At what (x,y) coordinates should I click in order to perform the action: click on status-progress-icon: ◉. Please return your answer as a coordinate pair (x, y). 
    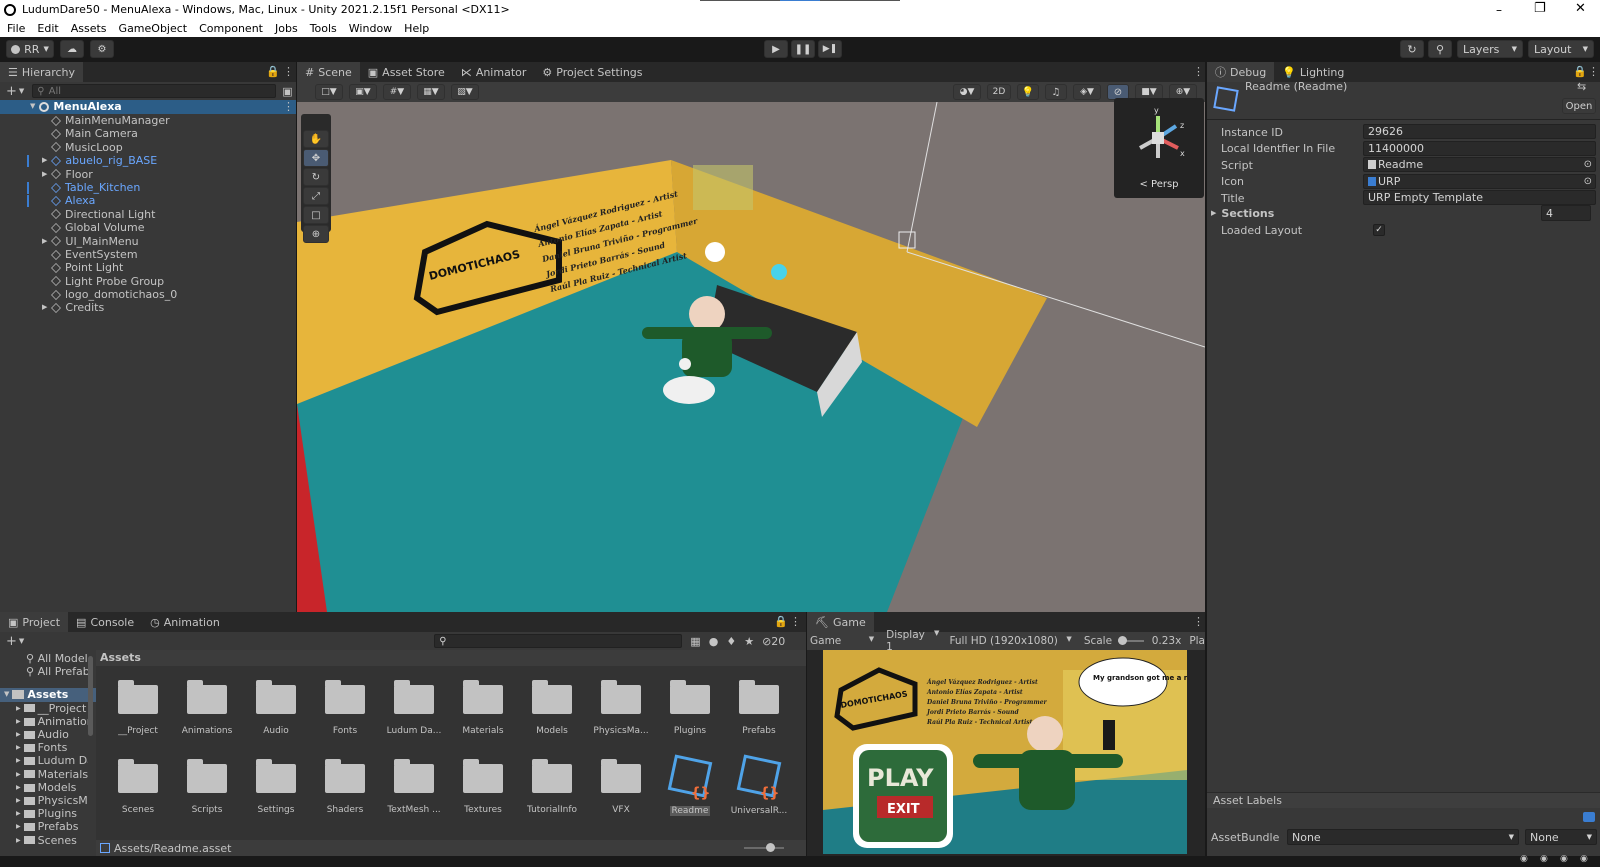
    Looking at the image, I should click on (1584, 859).